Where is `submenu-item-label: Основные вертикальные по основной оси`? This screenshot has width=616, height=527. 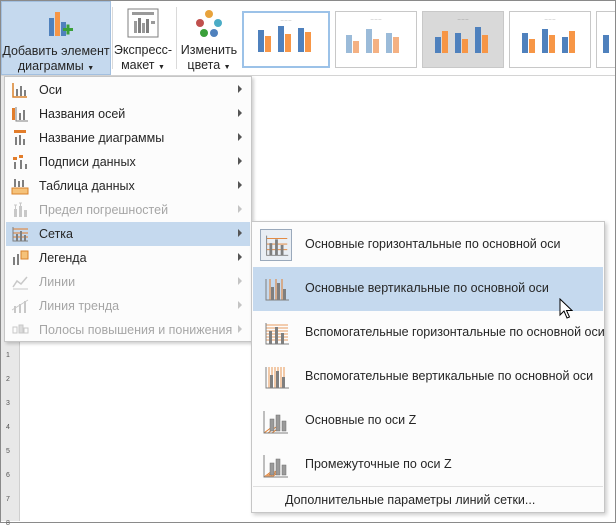
submenu-item-label: Основные вертикальные по основной оси is located at coordinates (427, 288).